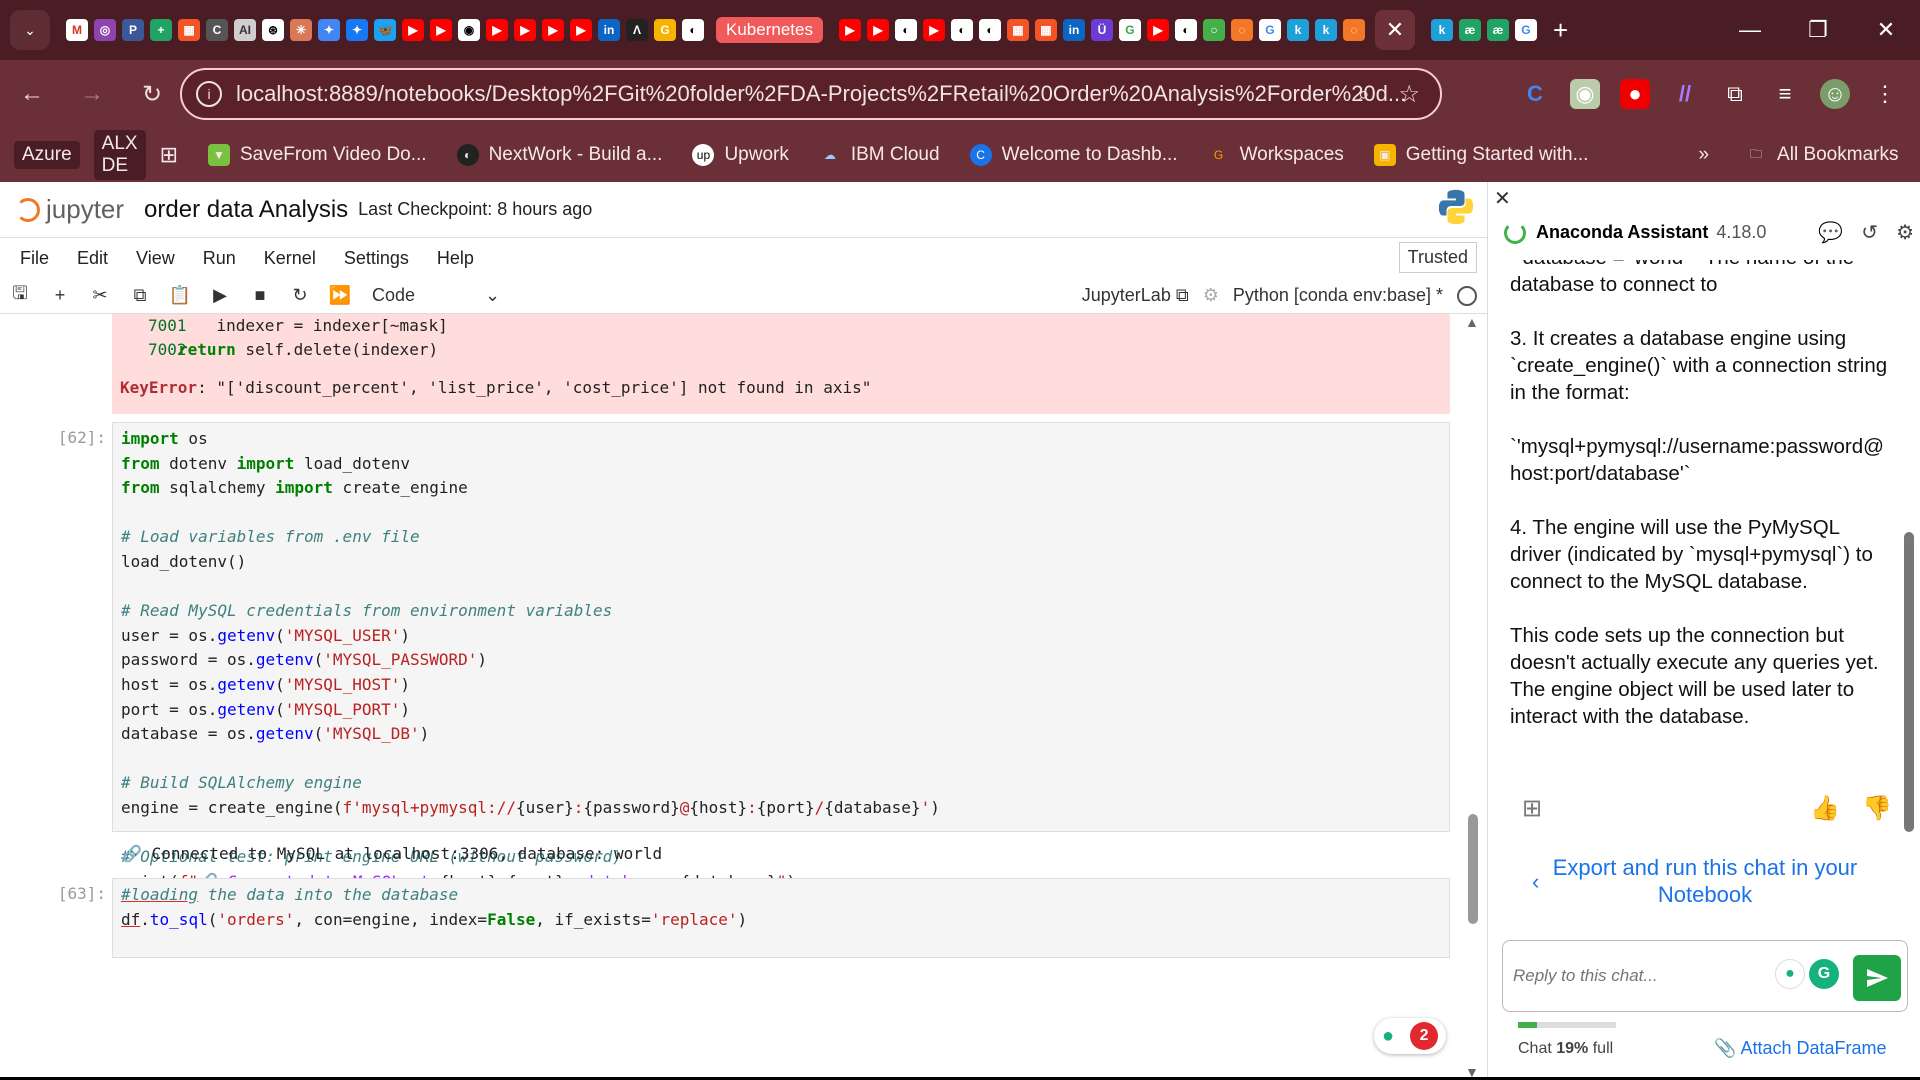 The width and height of the screenshot is (1920, 1080). I want to click on close-tab-icon: ✕, so click(1394, 30).